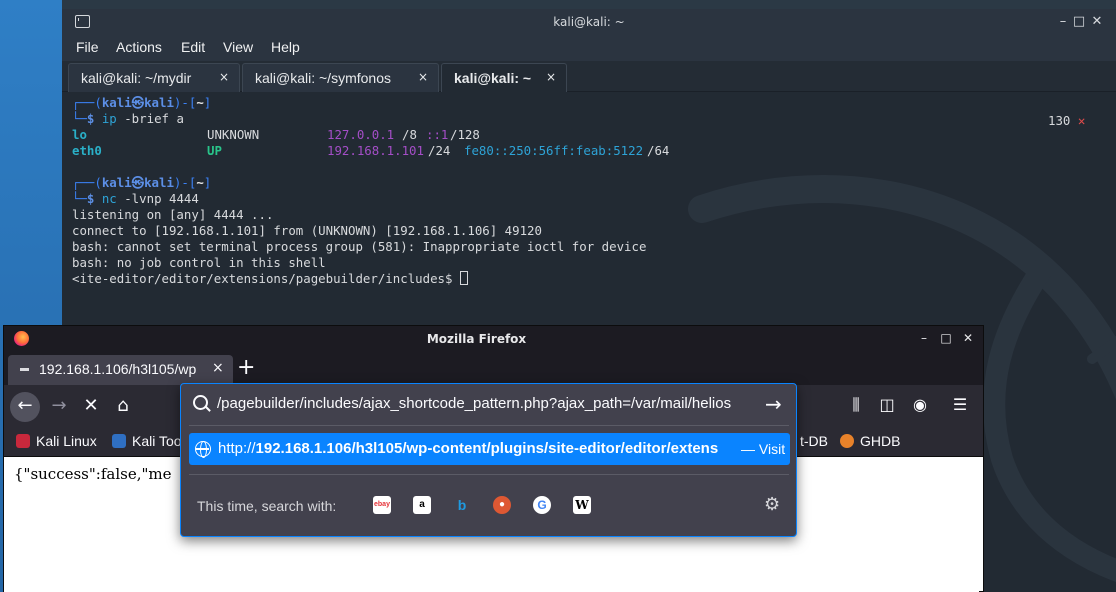 Image resolution: width=1116 pixels, height=592 pixels. I want to click on menu-edit: Edit, so click(193, 47).